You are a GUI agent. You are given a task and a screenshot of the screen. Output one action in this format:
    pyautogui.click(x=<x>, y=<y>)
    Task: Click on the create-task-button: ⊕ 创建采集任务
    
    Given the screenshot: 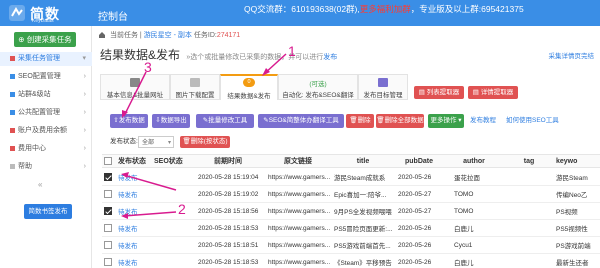 What is the action you would take?
    pyautogui.click(x=45, y=39)
    